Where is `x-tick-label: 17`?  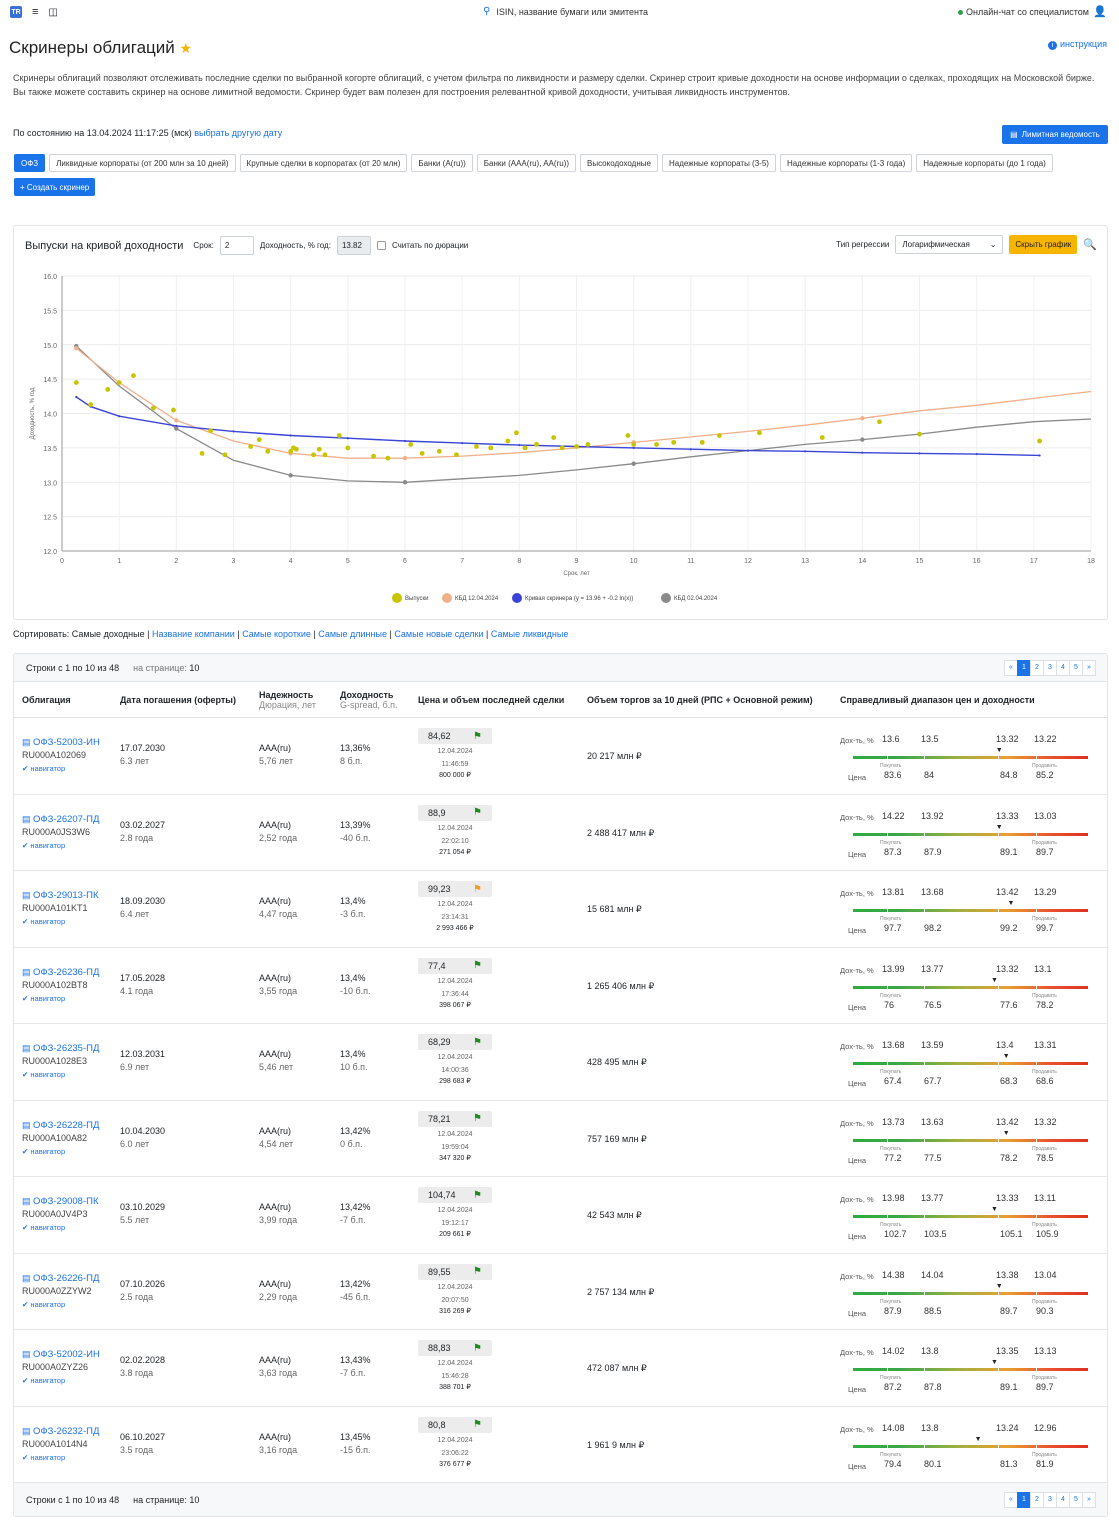
x-tick-label: 17 is located at coordinates (1034, 561).